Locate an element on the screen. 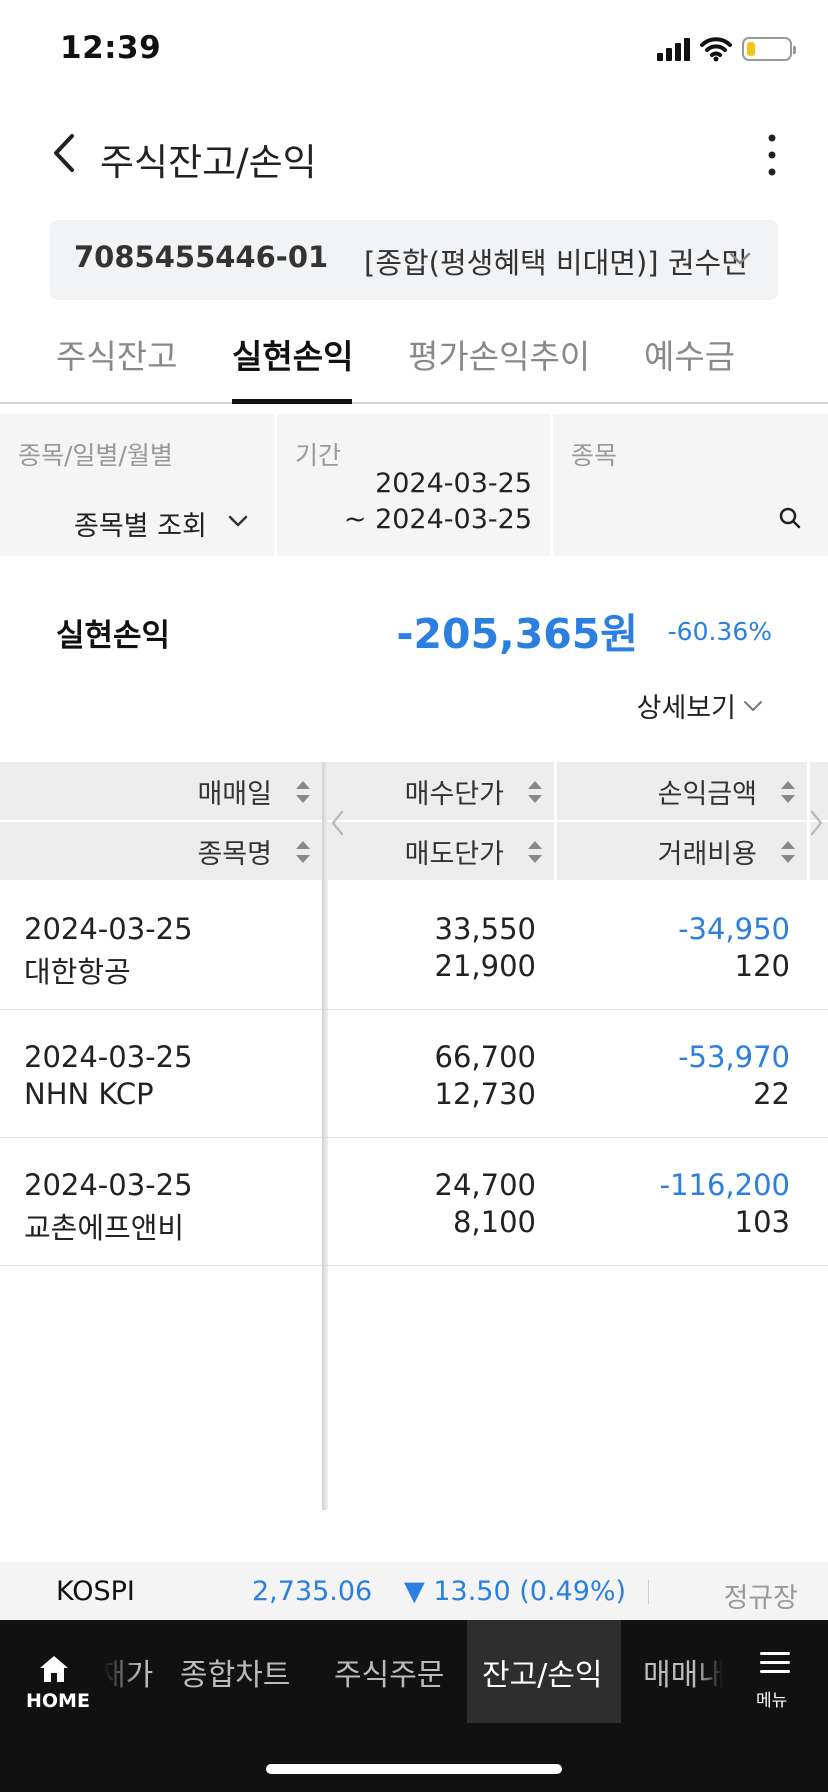 The height and width of the screenshot is (1792, 828). buy-price: 33,550 is located at coordinates (485, 929).